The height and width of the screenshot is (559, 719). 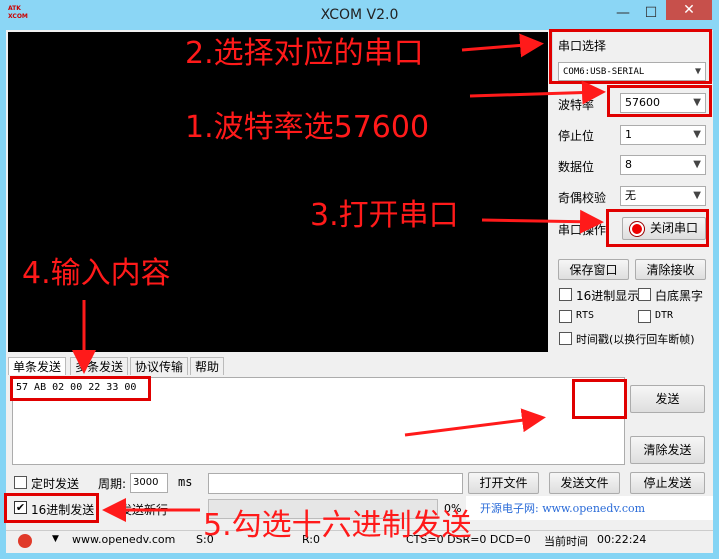 What do you see at coordinates (384, 215) in the screenshot?
I see `annotation-step-3: 3.打开串口` at bounding box center [384, 215].